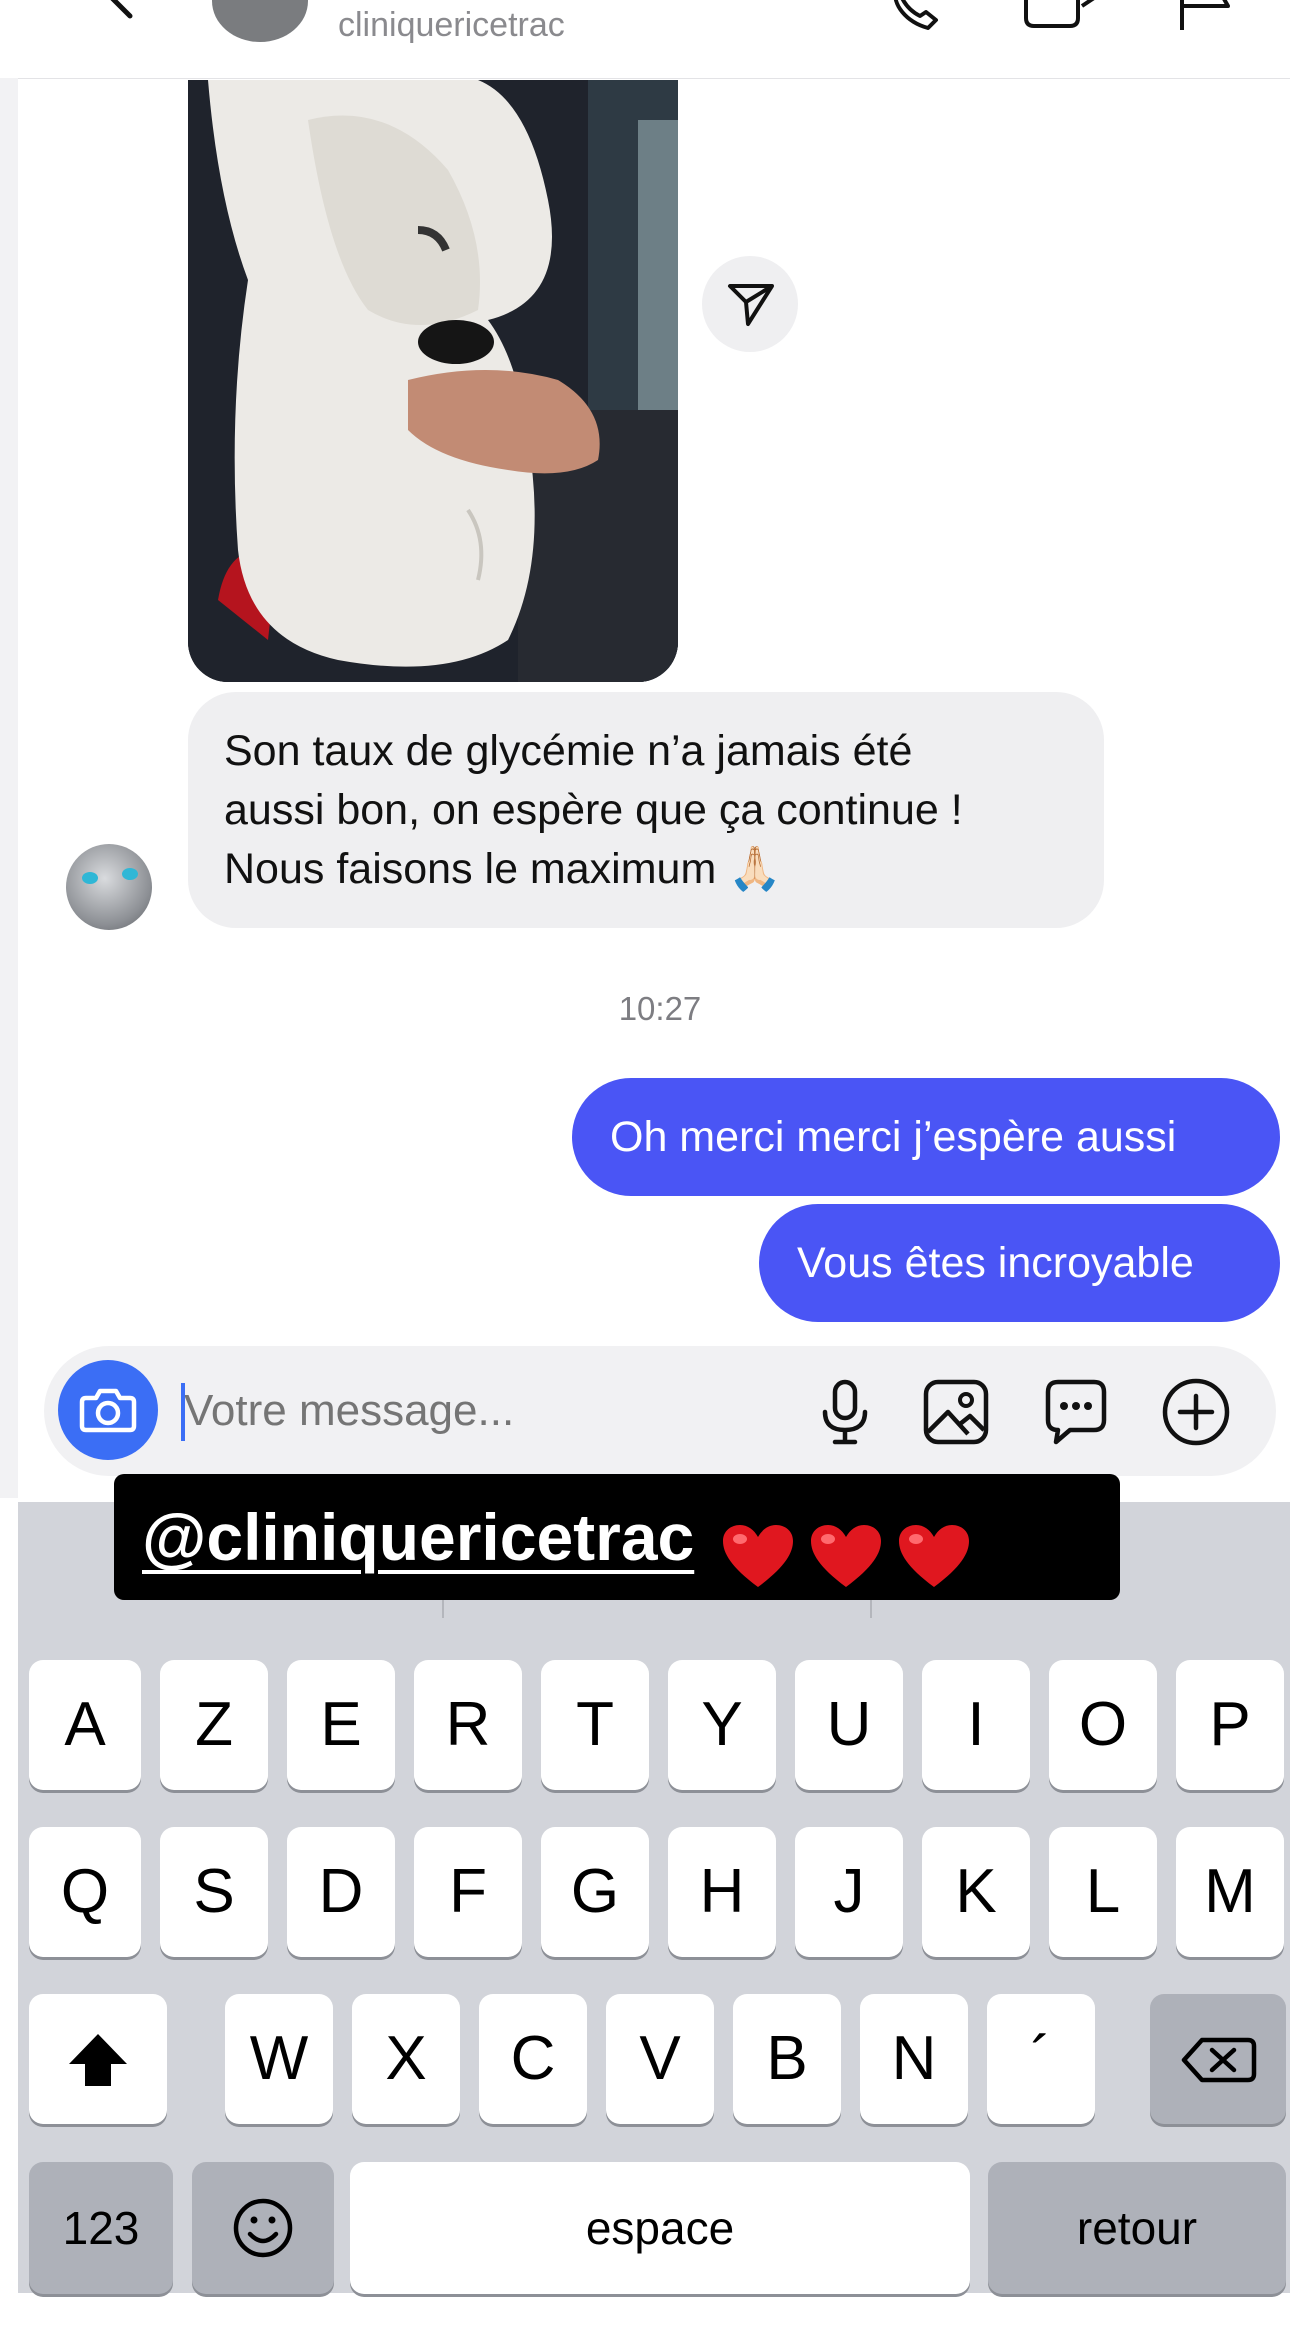  Describe the element at coordinates (956, 1412) in the screenshot. I see `gallery-icon` at that location.